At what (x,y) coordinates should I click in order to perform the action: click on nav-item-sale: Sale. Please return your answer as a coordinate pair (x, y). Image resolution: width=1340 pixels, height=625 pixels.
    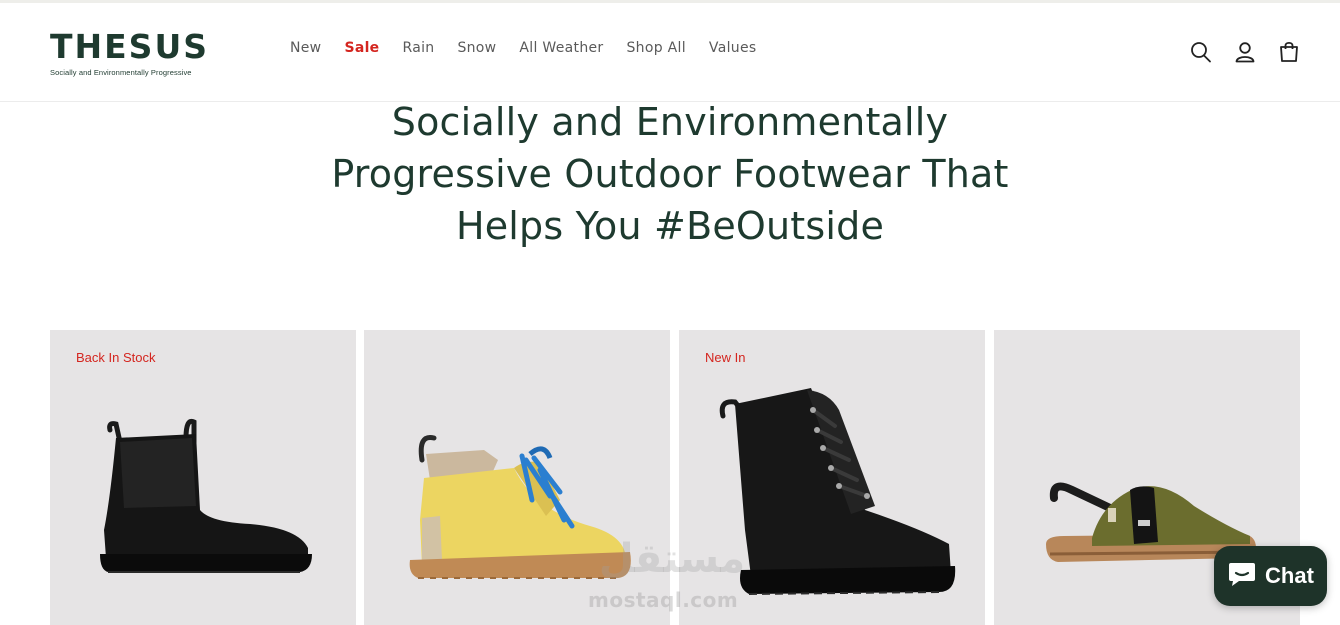
    Looking at the image, I should click on (361, 48).